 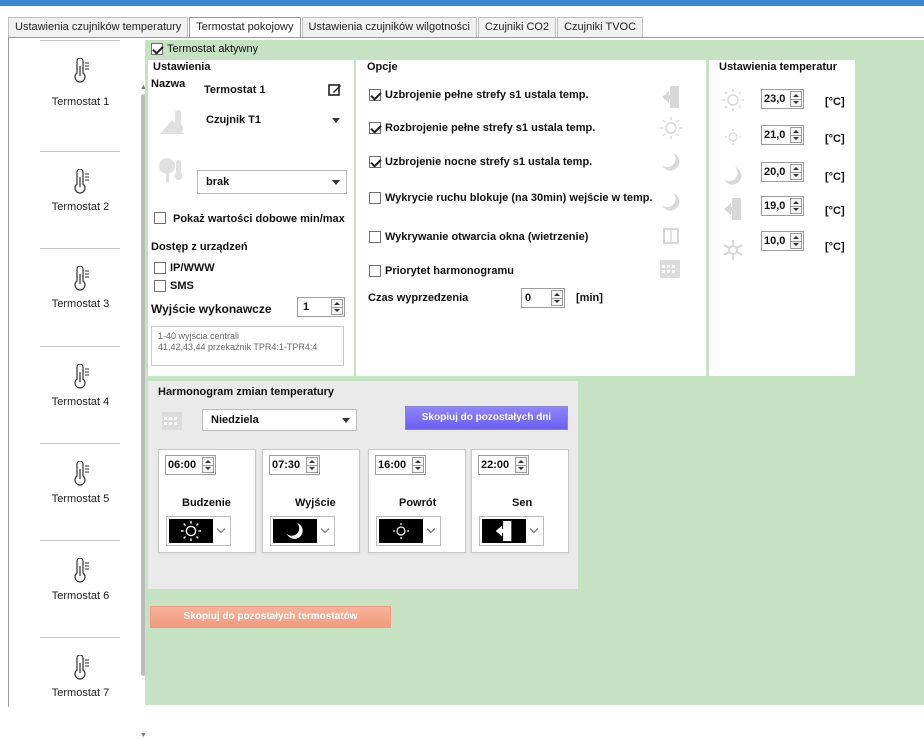 What do you see at coordinates (80, 296) in the screenshot?
I see `thermostat-item-3: Termostat 3` at bounding box center [80, 296].